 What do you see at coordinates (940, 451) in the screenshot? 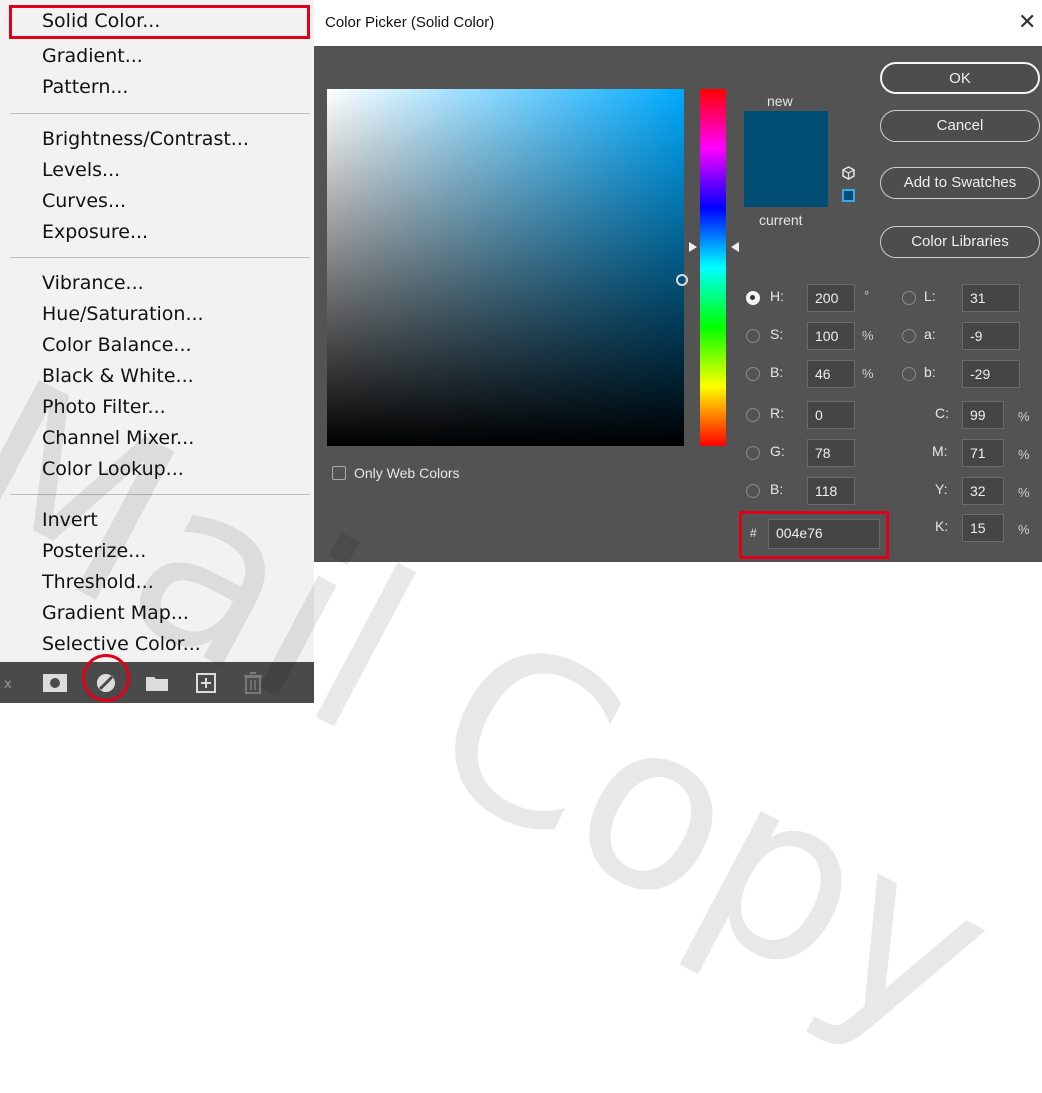
I see `m-label: M:` at bounding box center [940, 451].